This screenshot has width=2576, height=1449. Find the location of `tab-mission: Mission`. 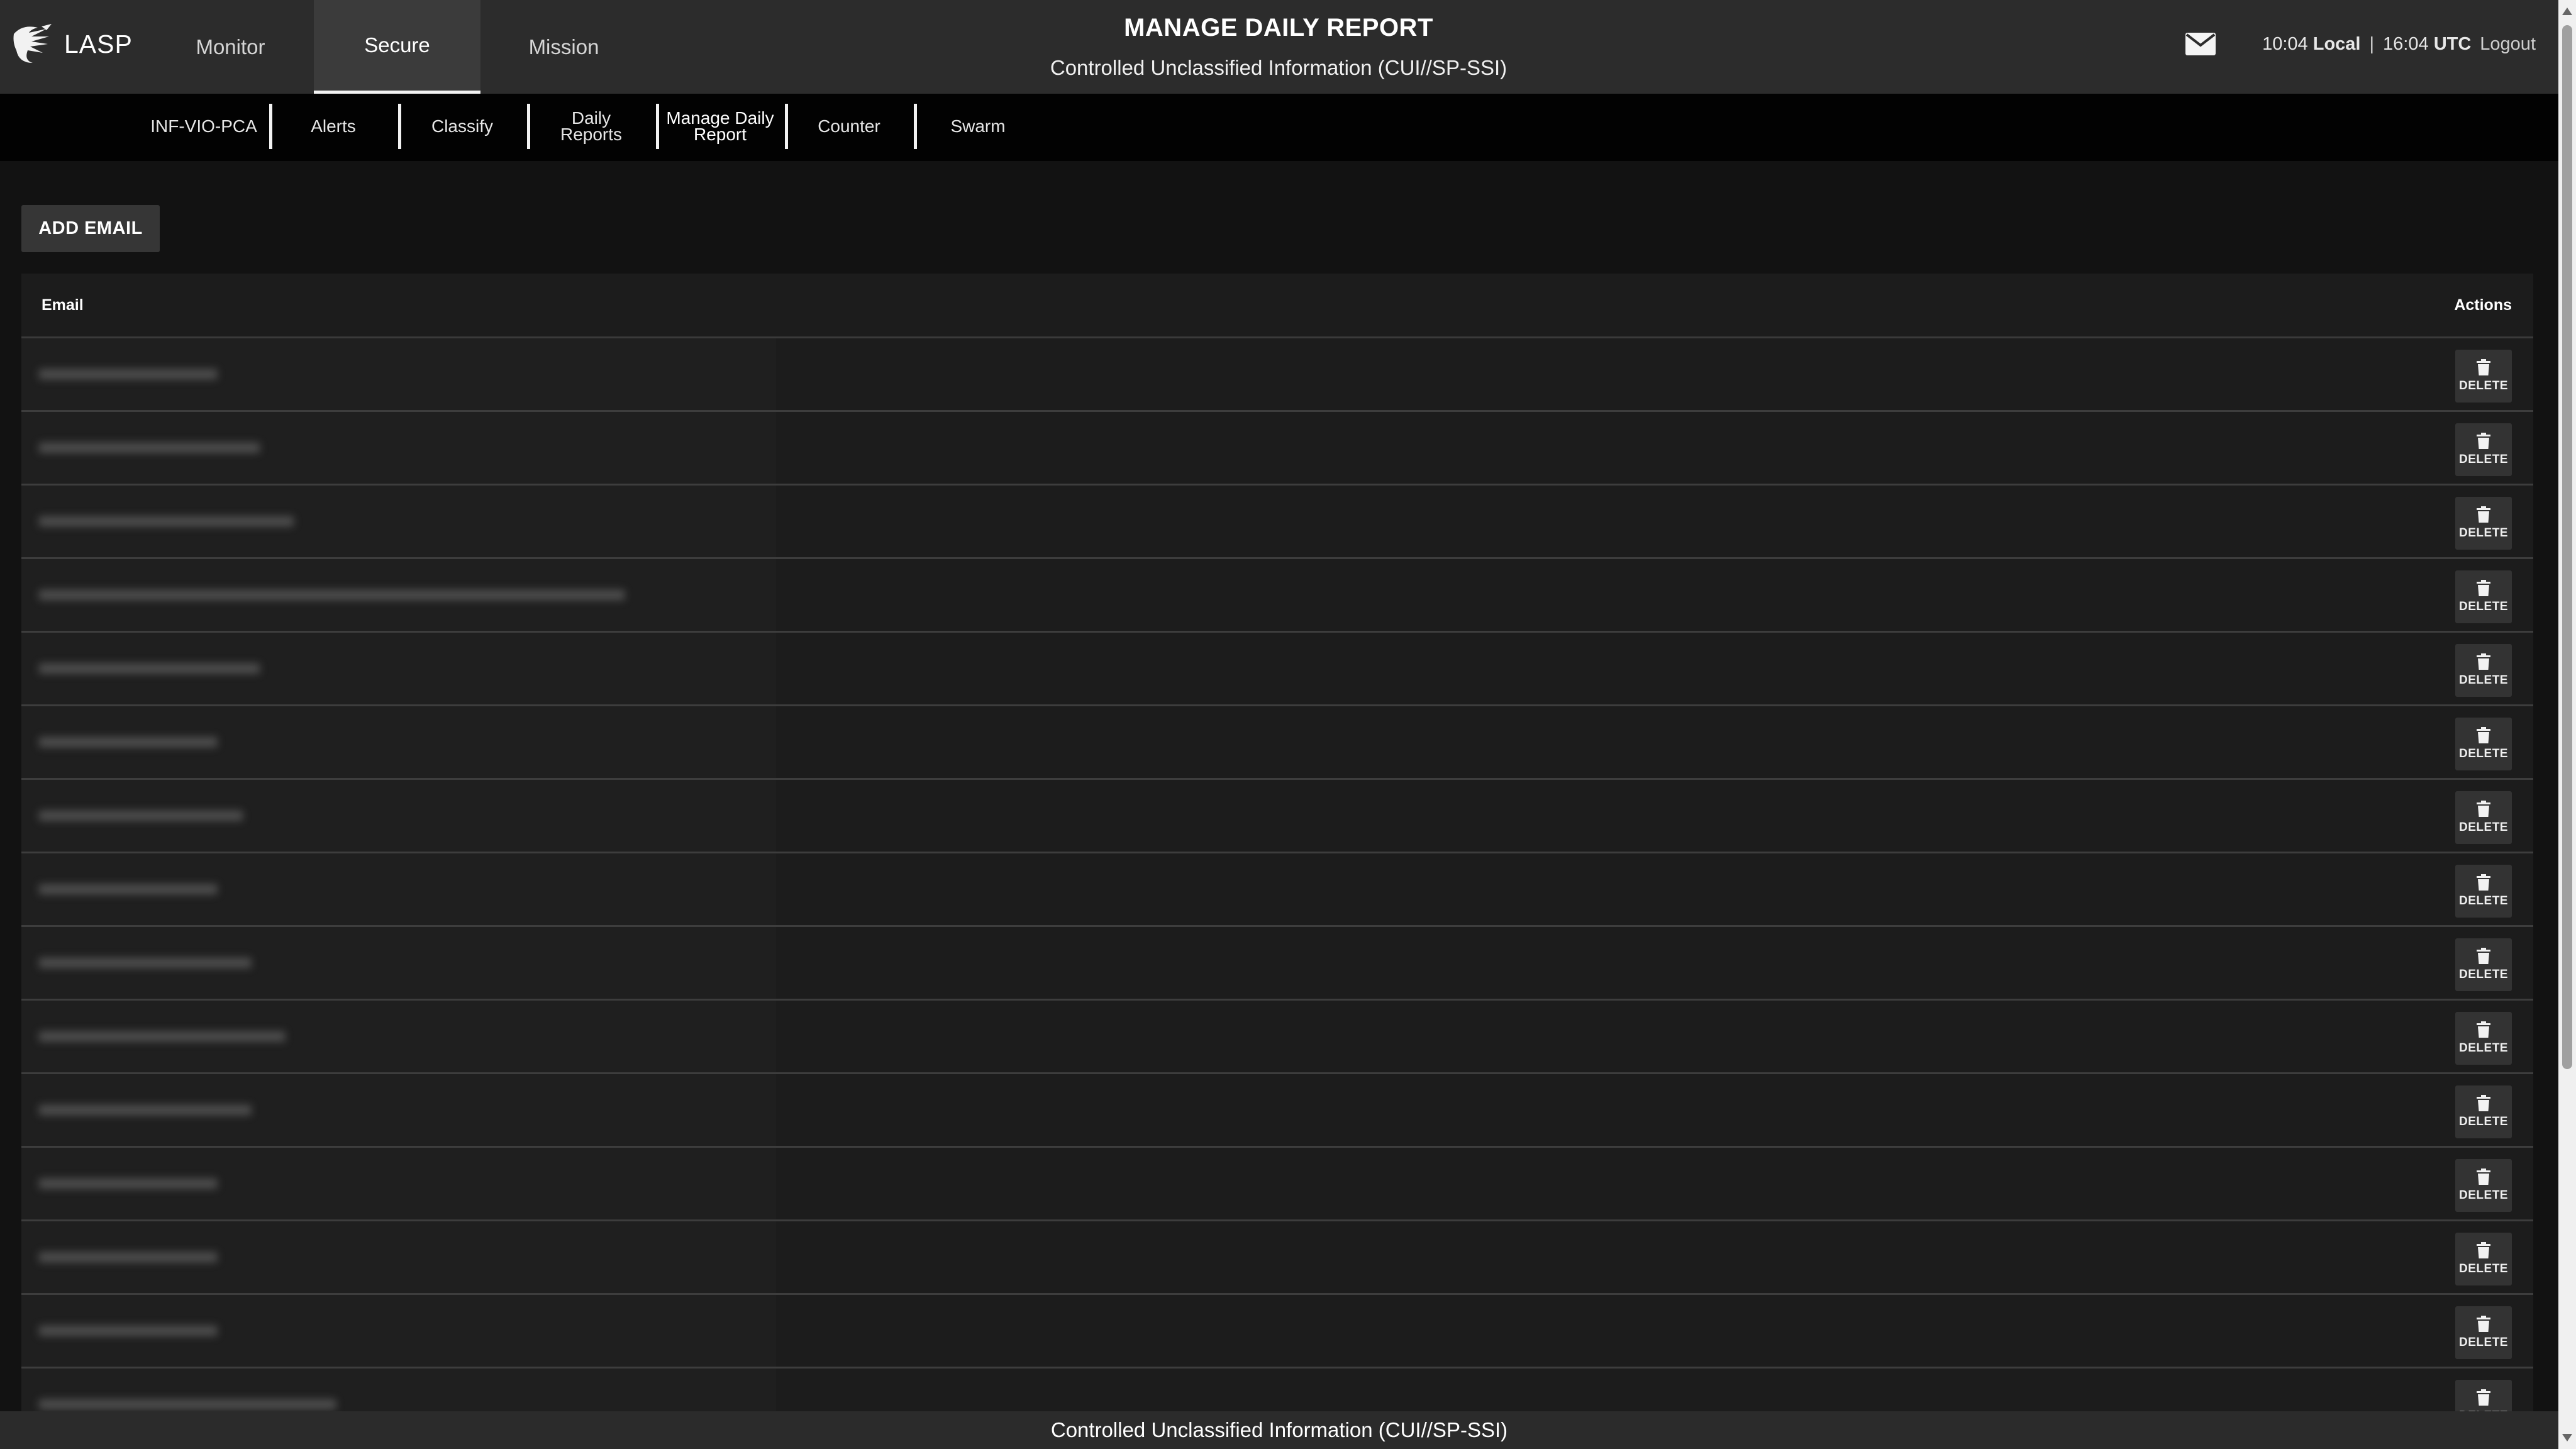

tab-mission: Mission is located at coordinates (563, 47).